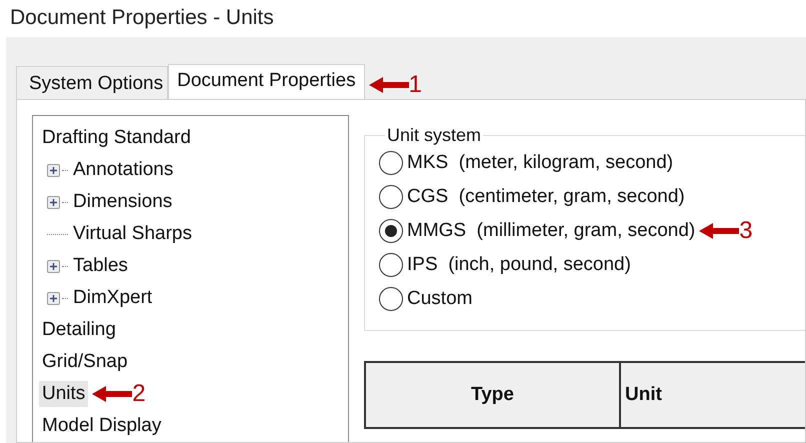  What do you see at coordinates (415, 85) in the screenshot?
I see `callout-number: 1` at bounding box center [415, 85].